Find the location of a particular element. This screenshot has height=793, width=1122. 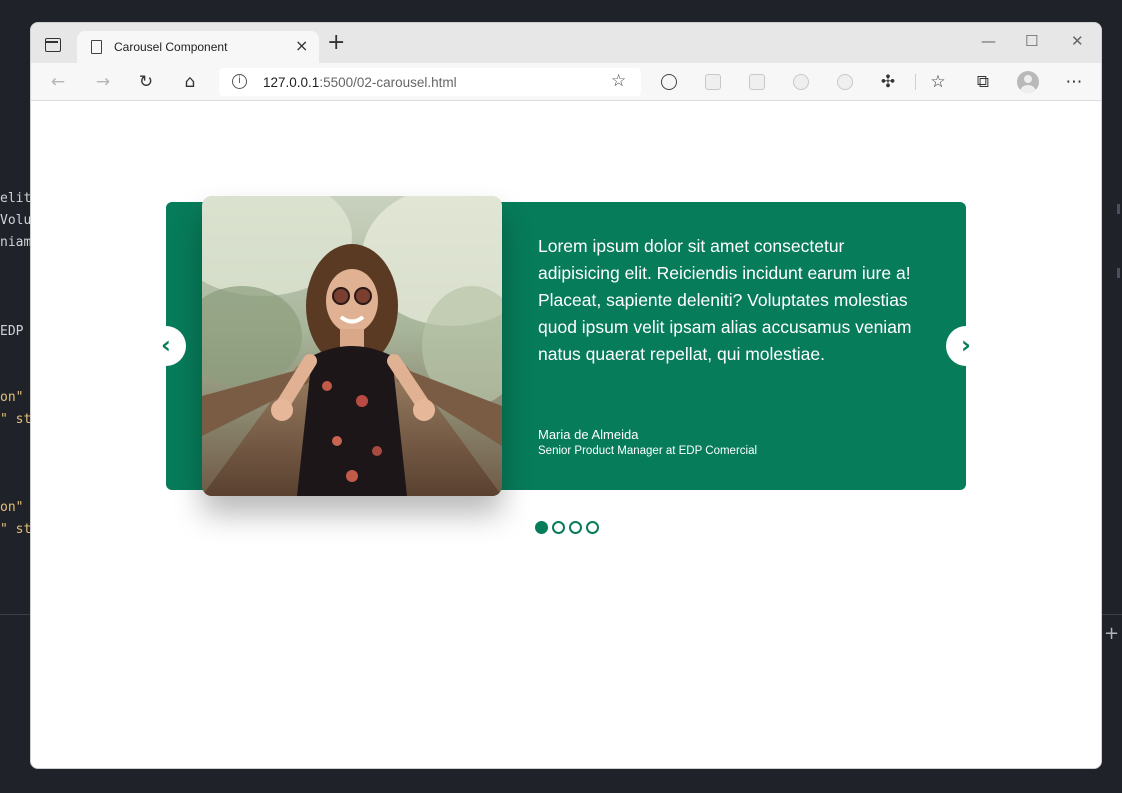

more-menu-icon: ⋯ is located at coordinates (1074, 82).